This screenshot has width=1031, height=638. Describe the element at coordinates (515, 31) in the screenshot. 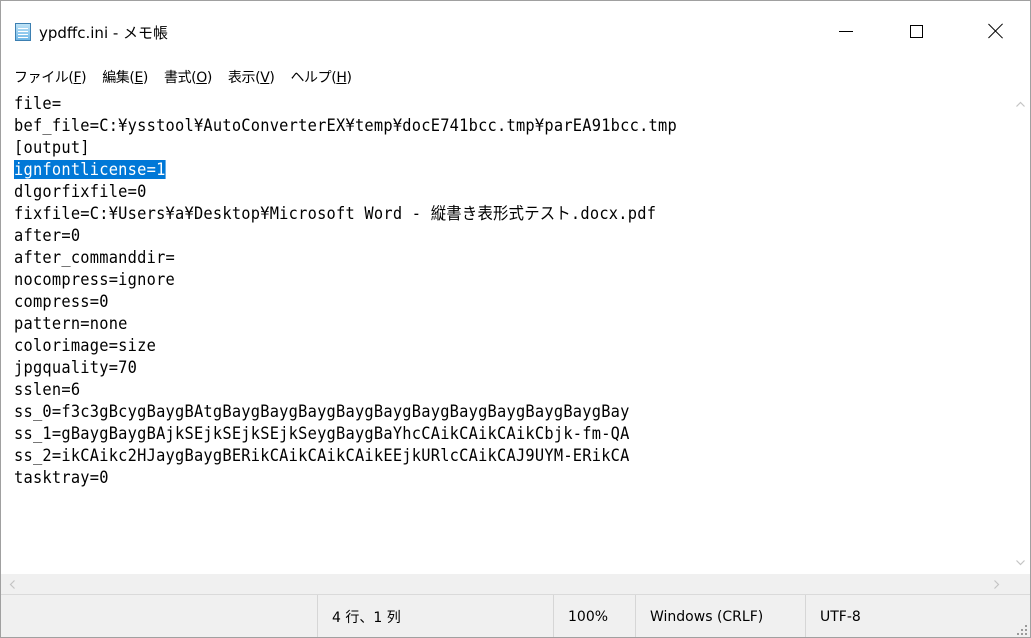

I see `title-bar: ypdffc.ini - メモ帳` at that location.